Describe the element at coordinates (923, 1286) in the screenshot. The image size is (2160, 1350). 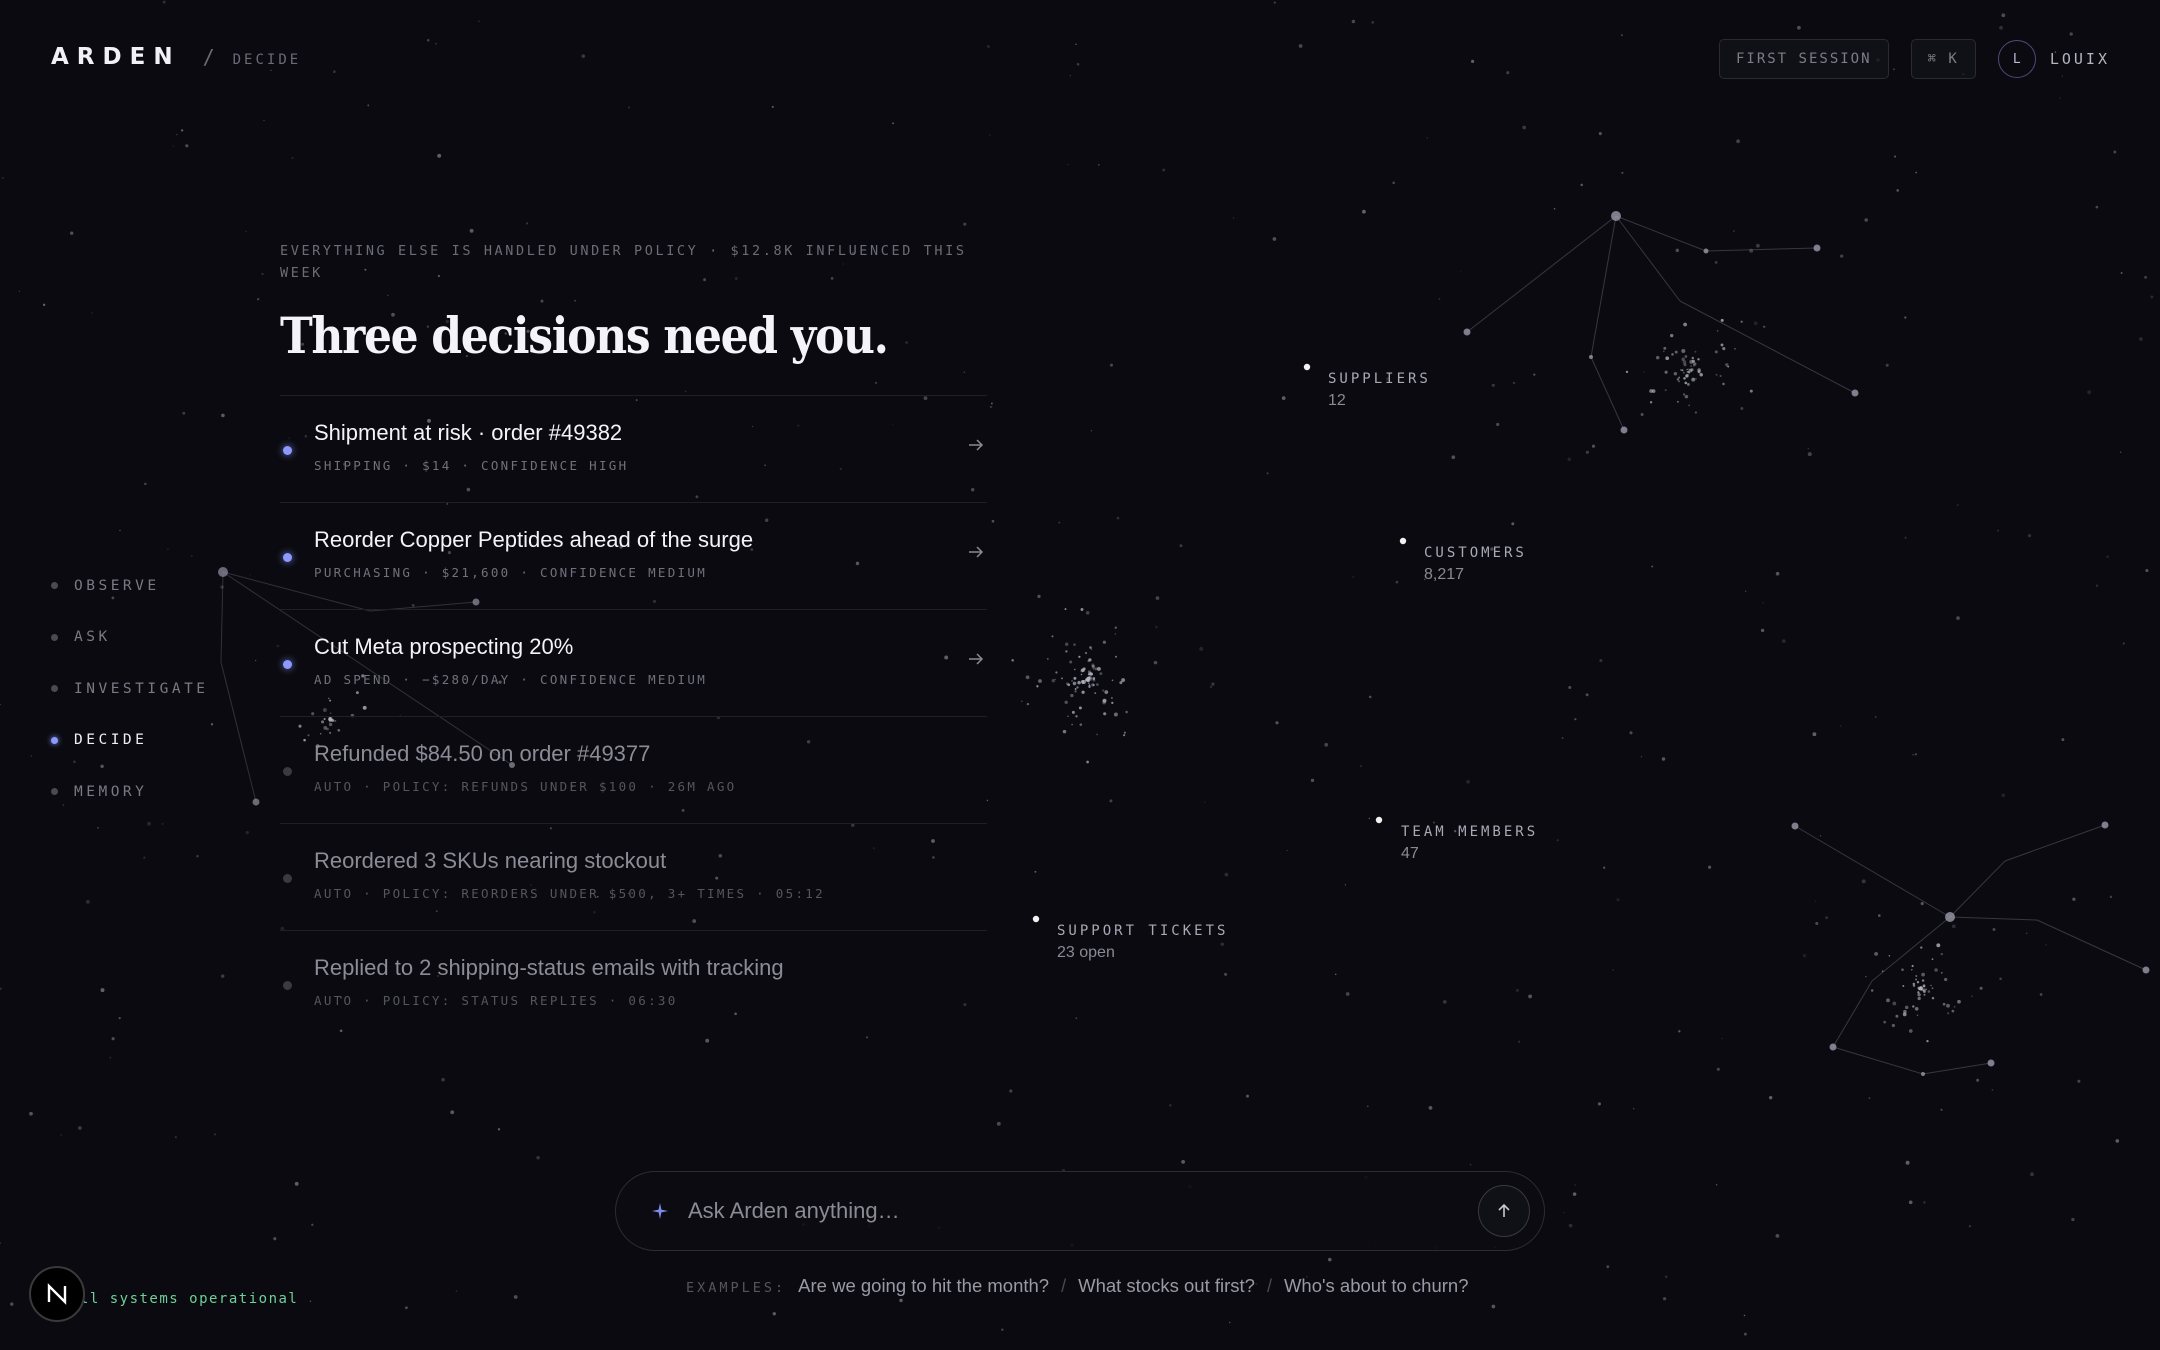
I see `example-prompt: Are we going to hit the month?` at that location.